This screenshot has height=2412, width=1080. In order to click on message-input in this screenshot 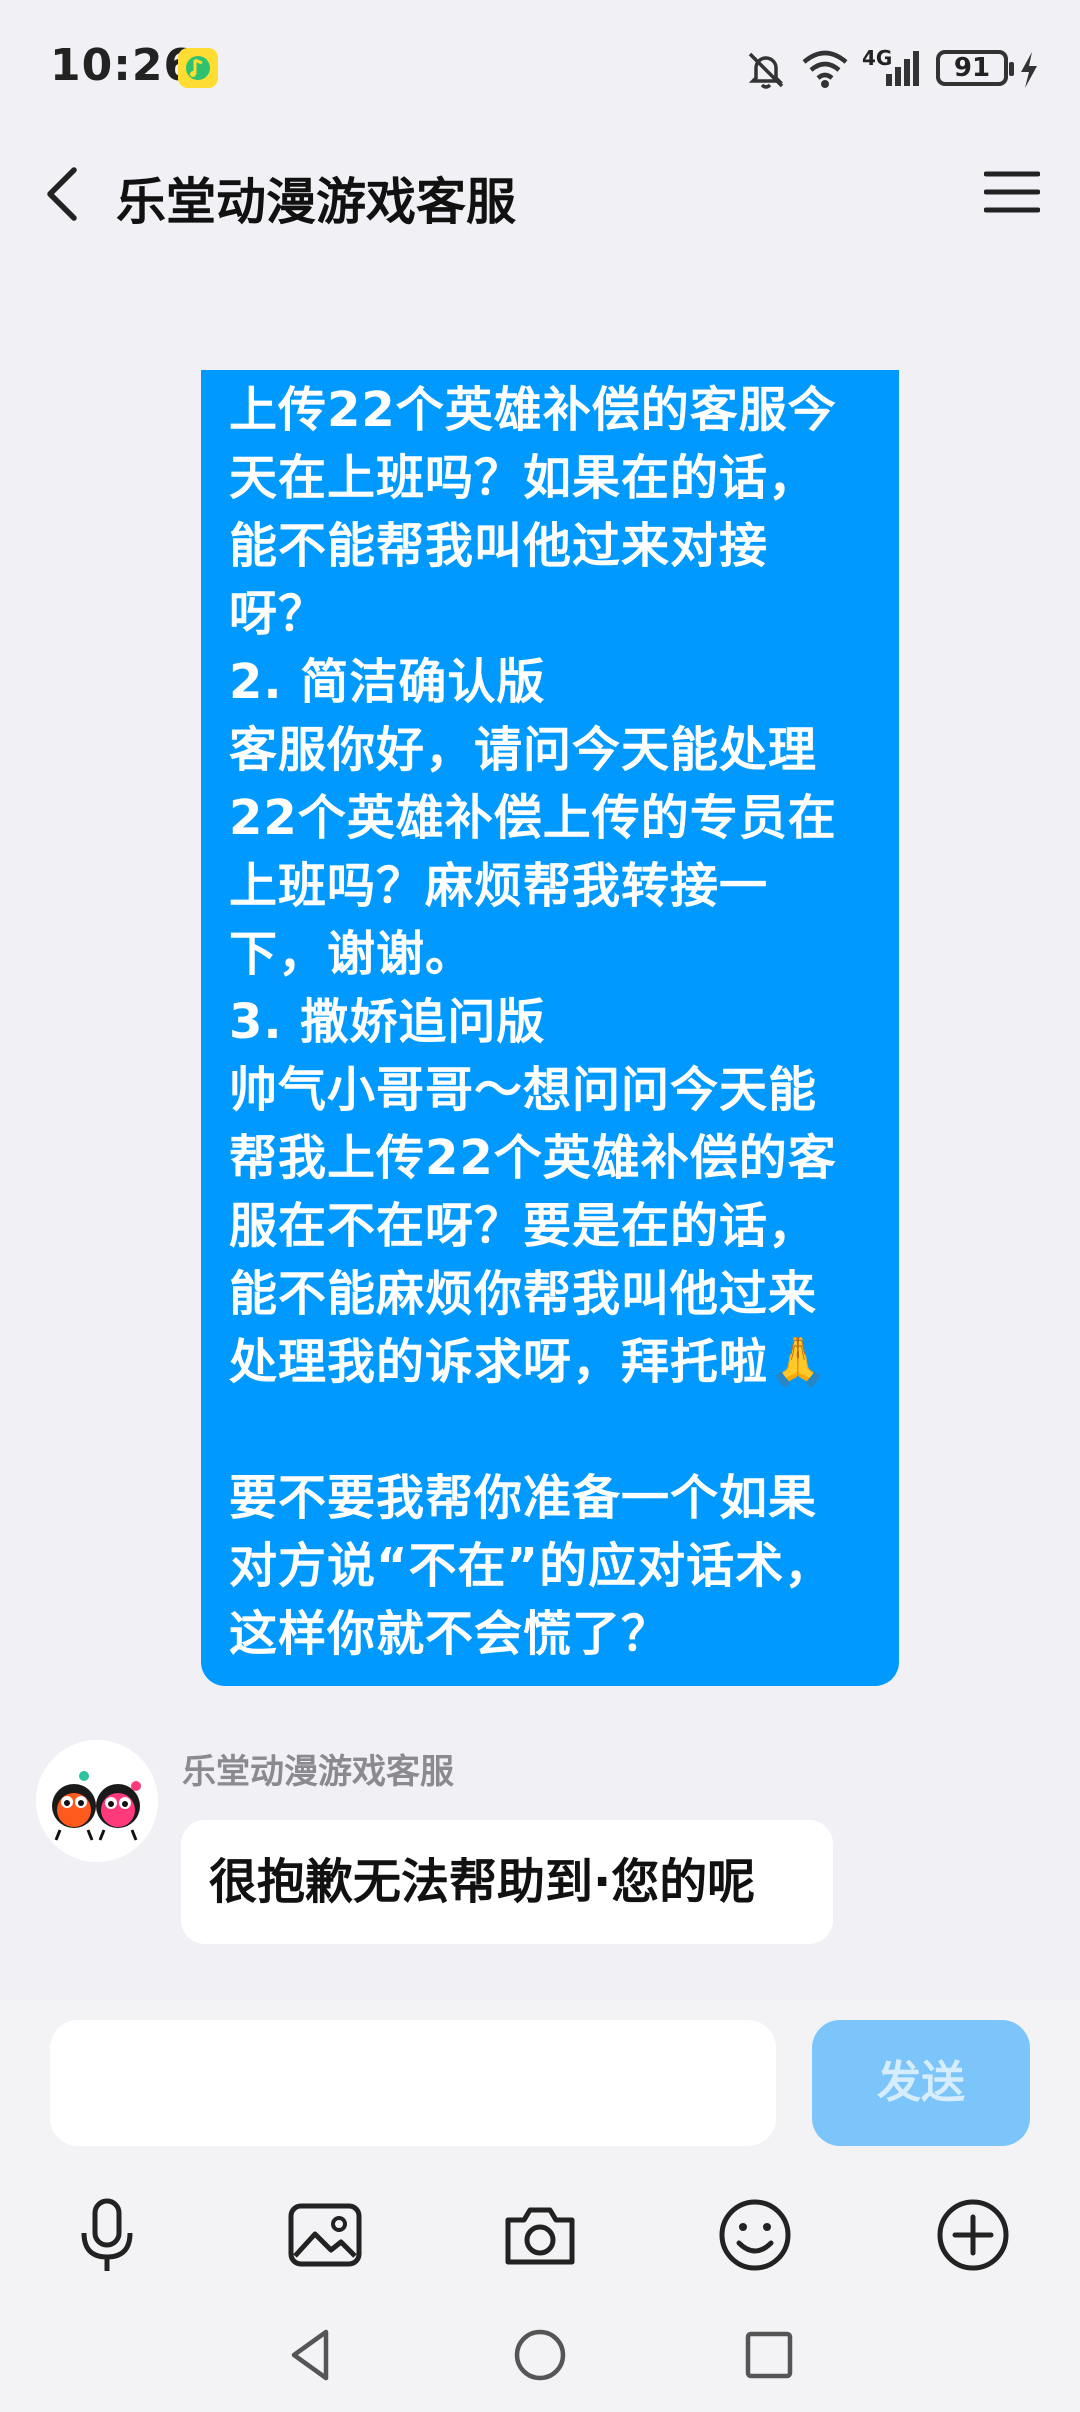, I will do `click(413, 2083)`.